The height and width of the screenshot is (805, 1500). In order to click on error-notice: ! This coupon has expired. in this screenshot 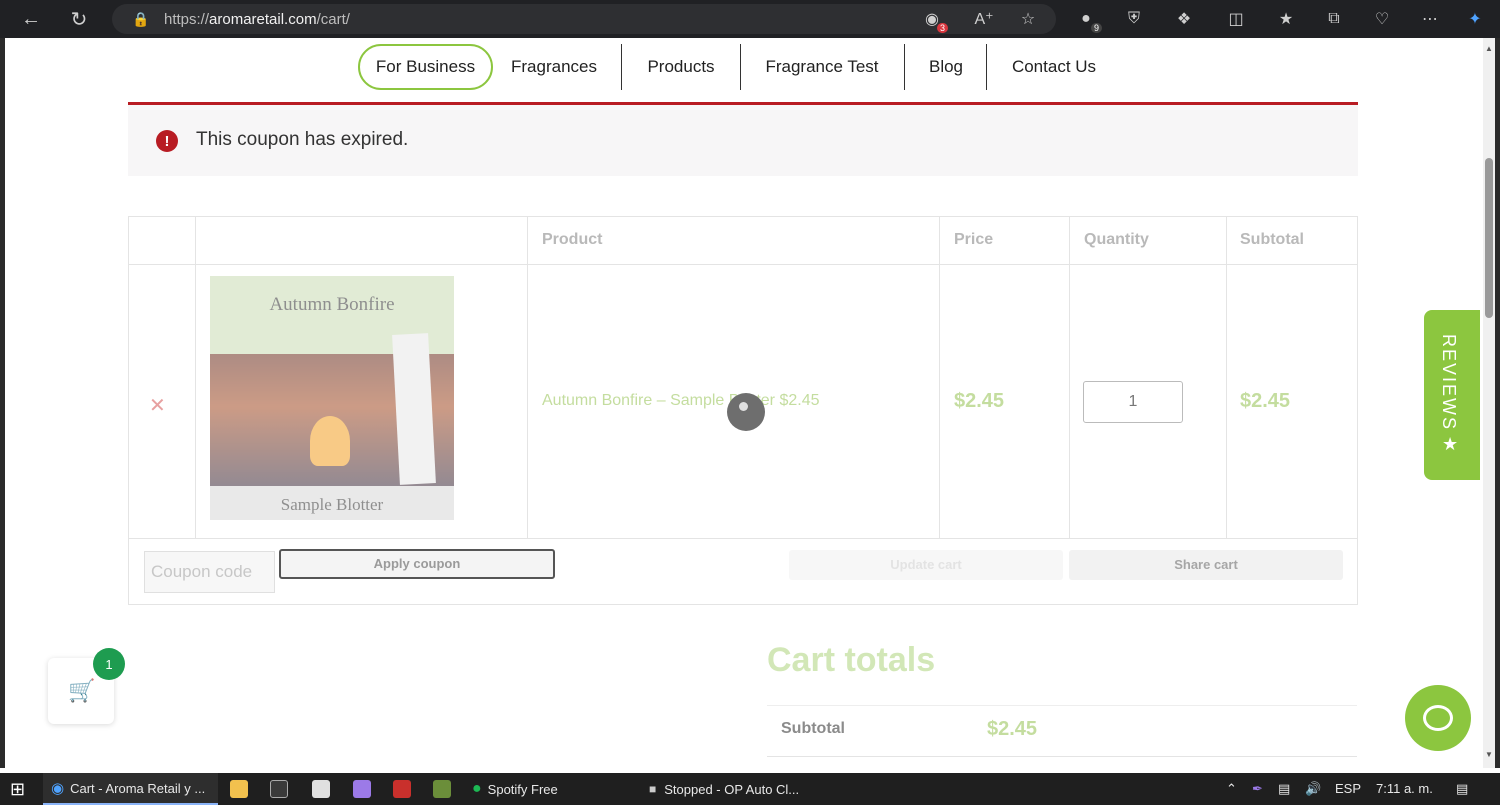, I will do `click(743, 139)`.